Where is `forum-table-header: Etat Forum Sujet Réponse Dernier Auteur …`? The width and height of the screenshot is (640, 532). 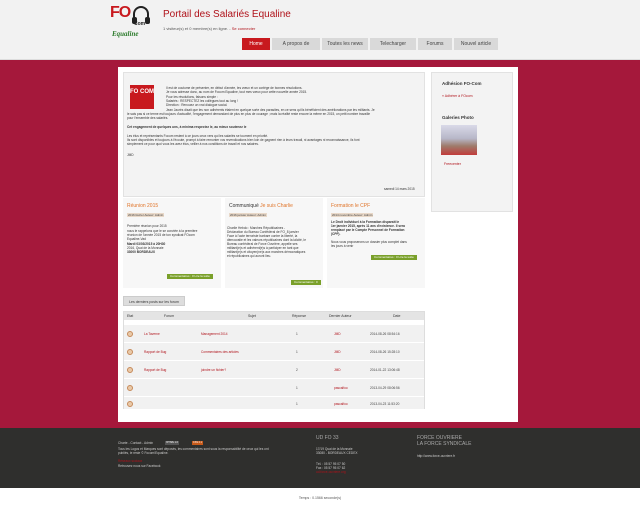
forum-table-header: Etat Forum Sujet Réponse Dernier Auteur … is located at coordinates (274, 316).